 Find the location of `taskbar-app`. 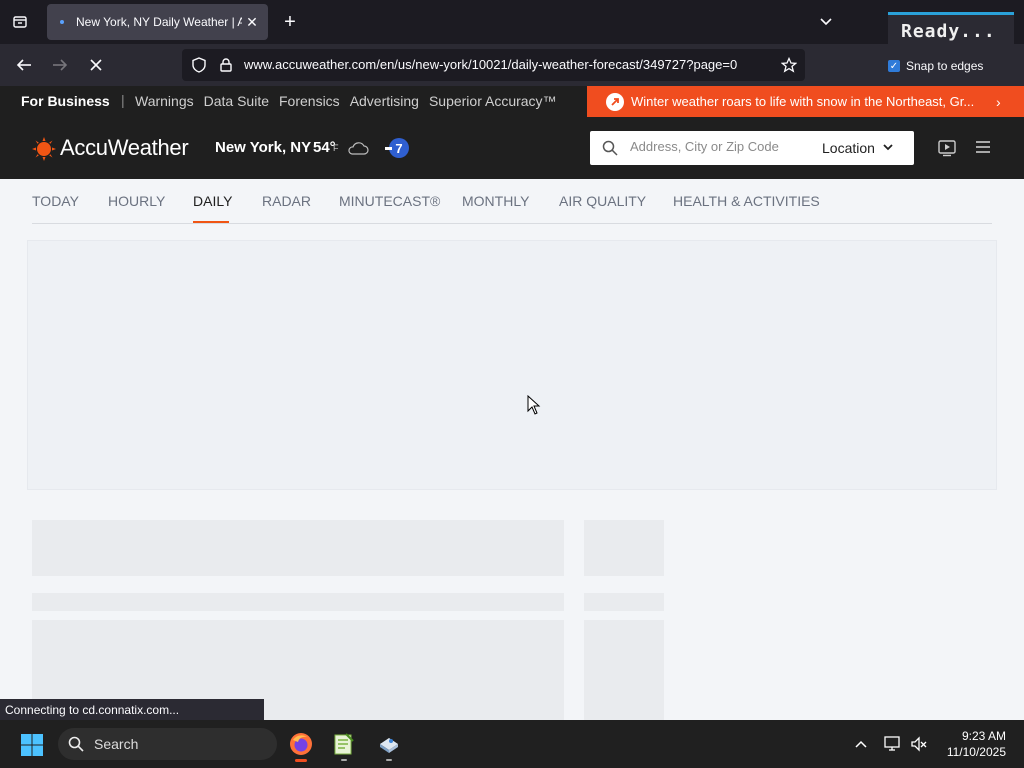

taskbar-app is located at coordinates (389, 744).